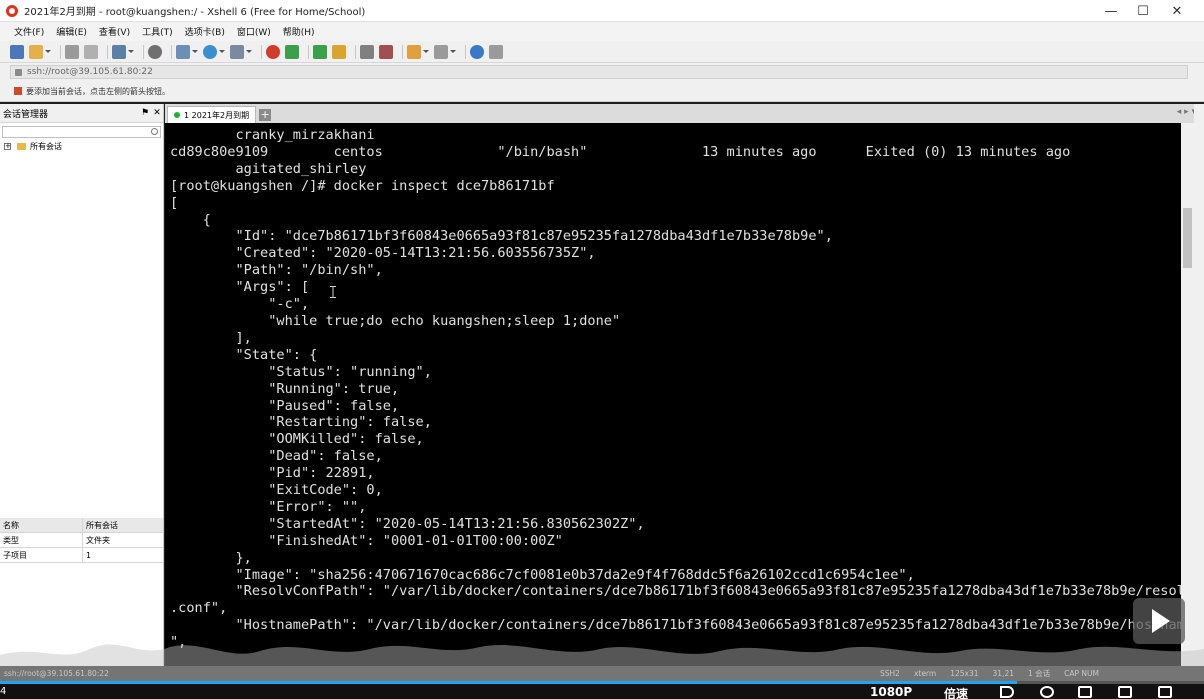 The image size is (1204, 699). Describe the element at coordinates (41, 525) in the screenshot. I see `property-key: 名称` at that location.